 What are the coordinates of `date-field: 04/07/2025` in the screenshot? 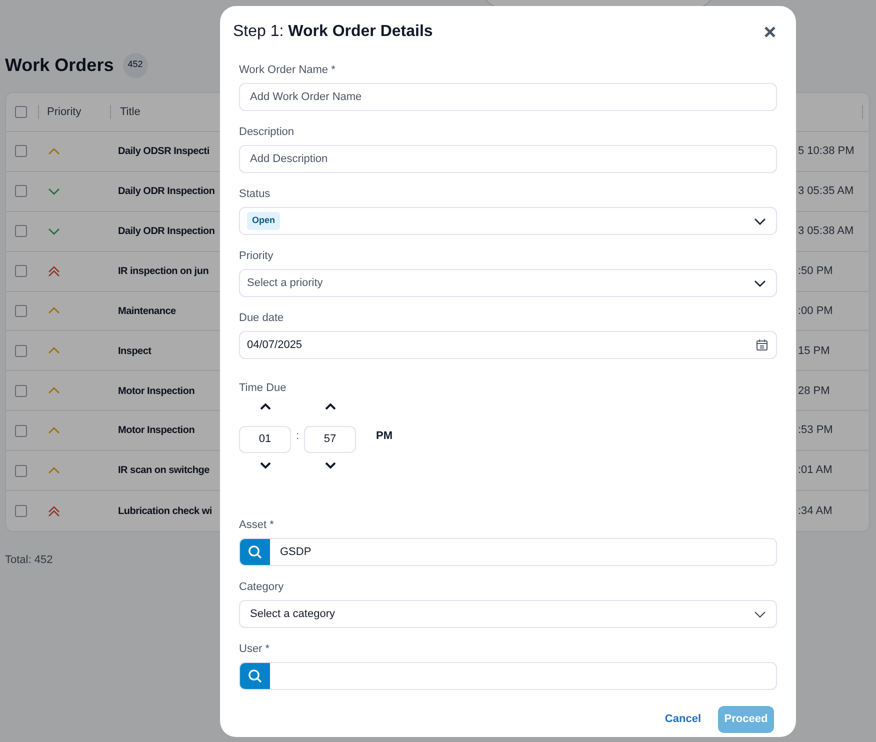 It's located at (508, 345).